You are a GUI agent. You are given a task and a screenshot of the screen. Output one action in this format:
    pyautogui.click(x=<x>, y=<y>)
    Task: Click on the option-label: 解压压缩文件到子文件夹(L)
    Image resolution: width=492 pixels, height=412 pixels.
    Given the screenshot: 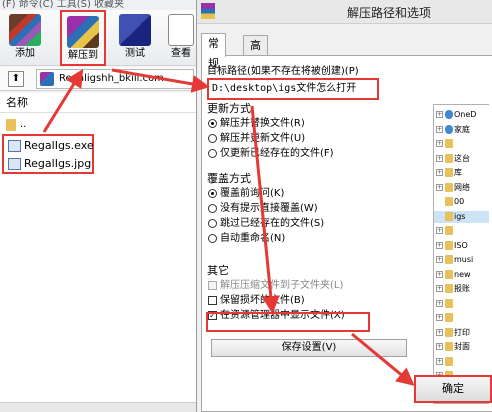 What is the action you would take?
    pyautogui.click(x=282, y=285)
    